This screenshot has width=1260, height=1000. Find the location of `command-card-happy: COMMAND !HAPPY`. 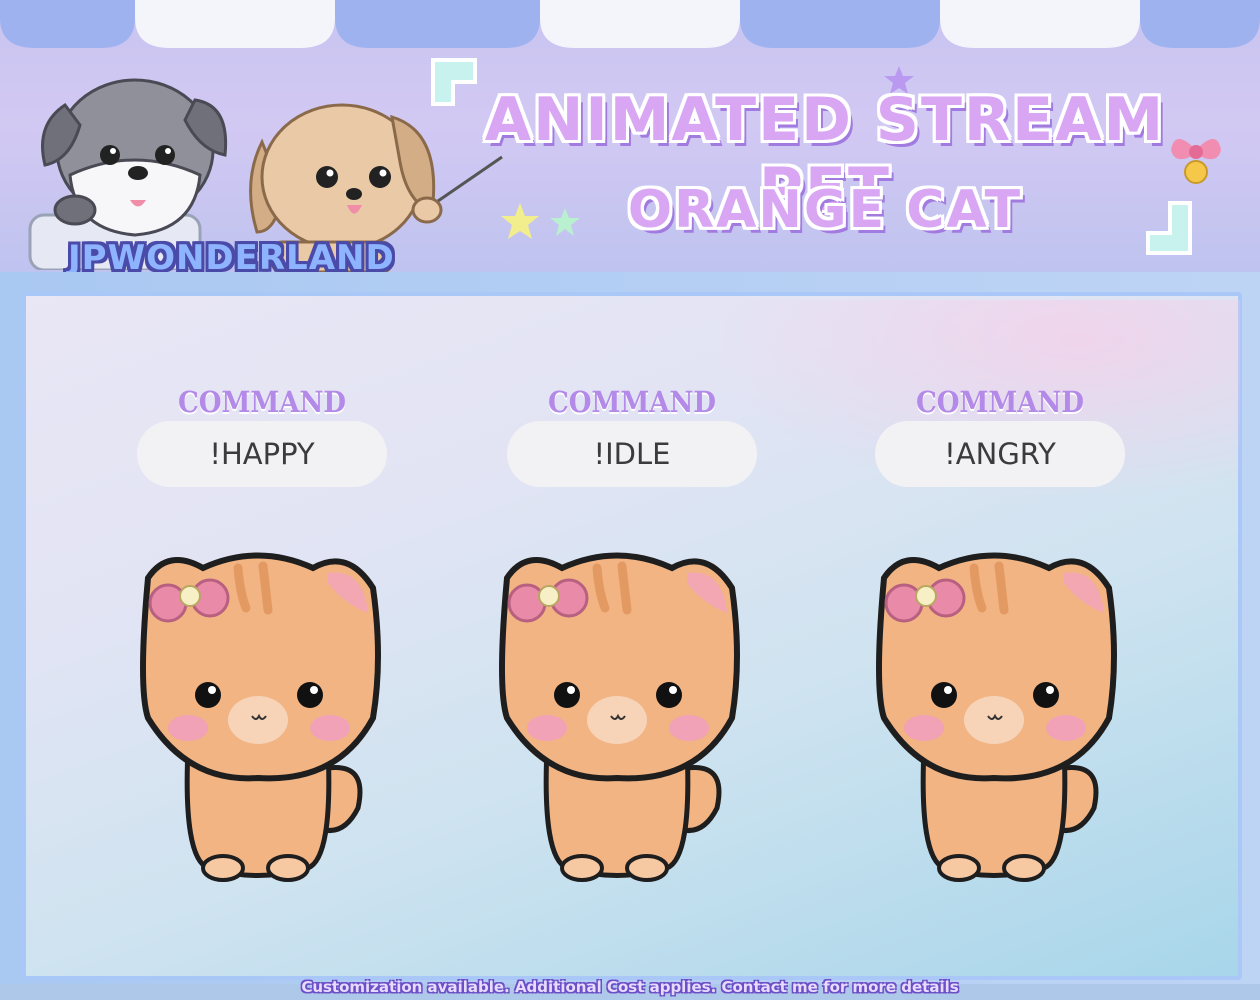

command-card-happy: COMMAND !HAPPY is located at coordinates (262, 436).